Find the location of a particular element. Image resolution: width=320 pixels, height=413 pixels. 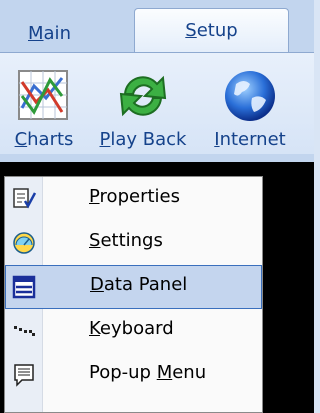

popup-menu-icon is located at coordinates (24, 375).